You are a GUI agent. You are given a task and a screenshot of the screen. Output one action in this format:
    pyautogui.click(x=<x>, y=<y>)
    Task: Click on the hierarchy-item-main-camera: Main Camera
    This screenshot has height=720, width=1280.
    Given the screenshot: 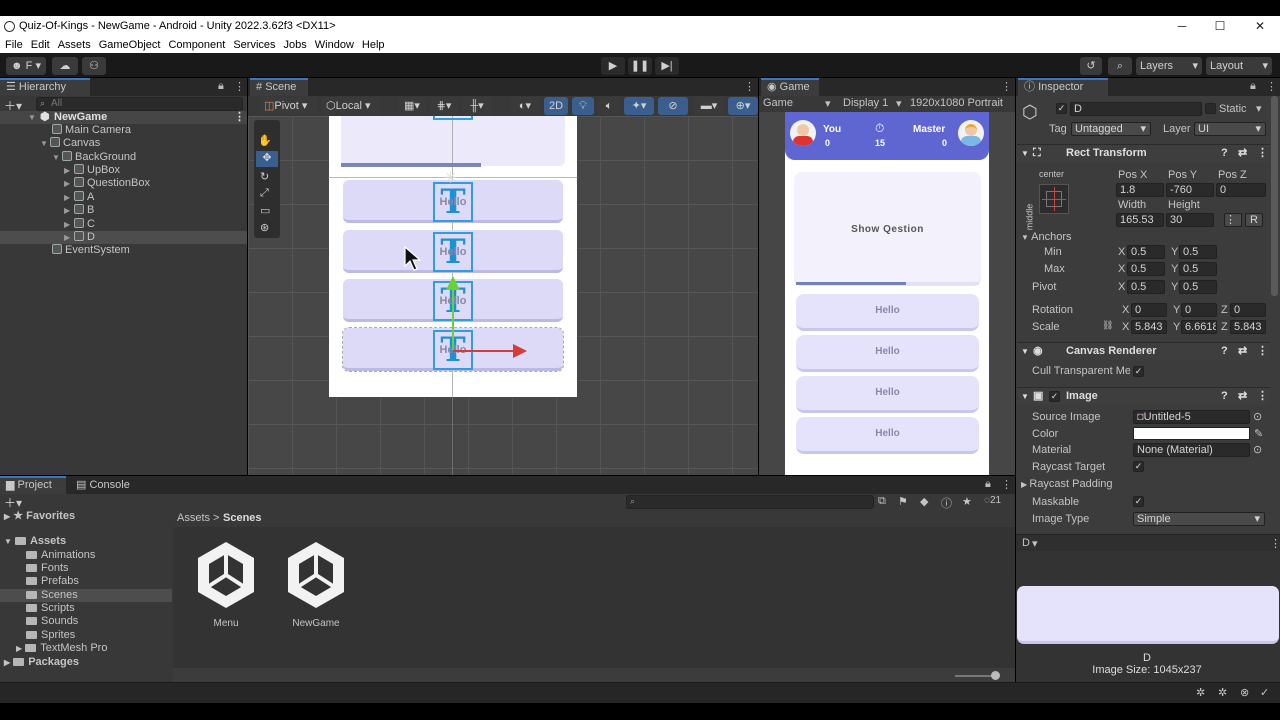 What is the action you would take?
    pyautogui.click(x=91, y=130)
    